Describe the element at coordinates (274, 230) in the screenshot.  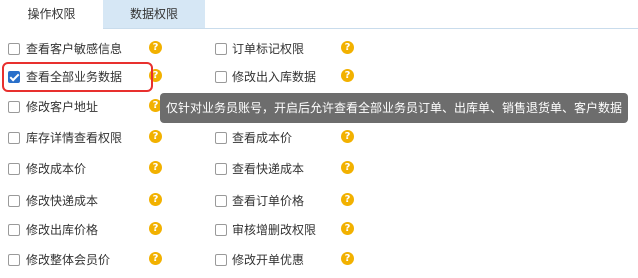
I see `permission-label: 审核增删改权限` at that location.